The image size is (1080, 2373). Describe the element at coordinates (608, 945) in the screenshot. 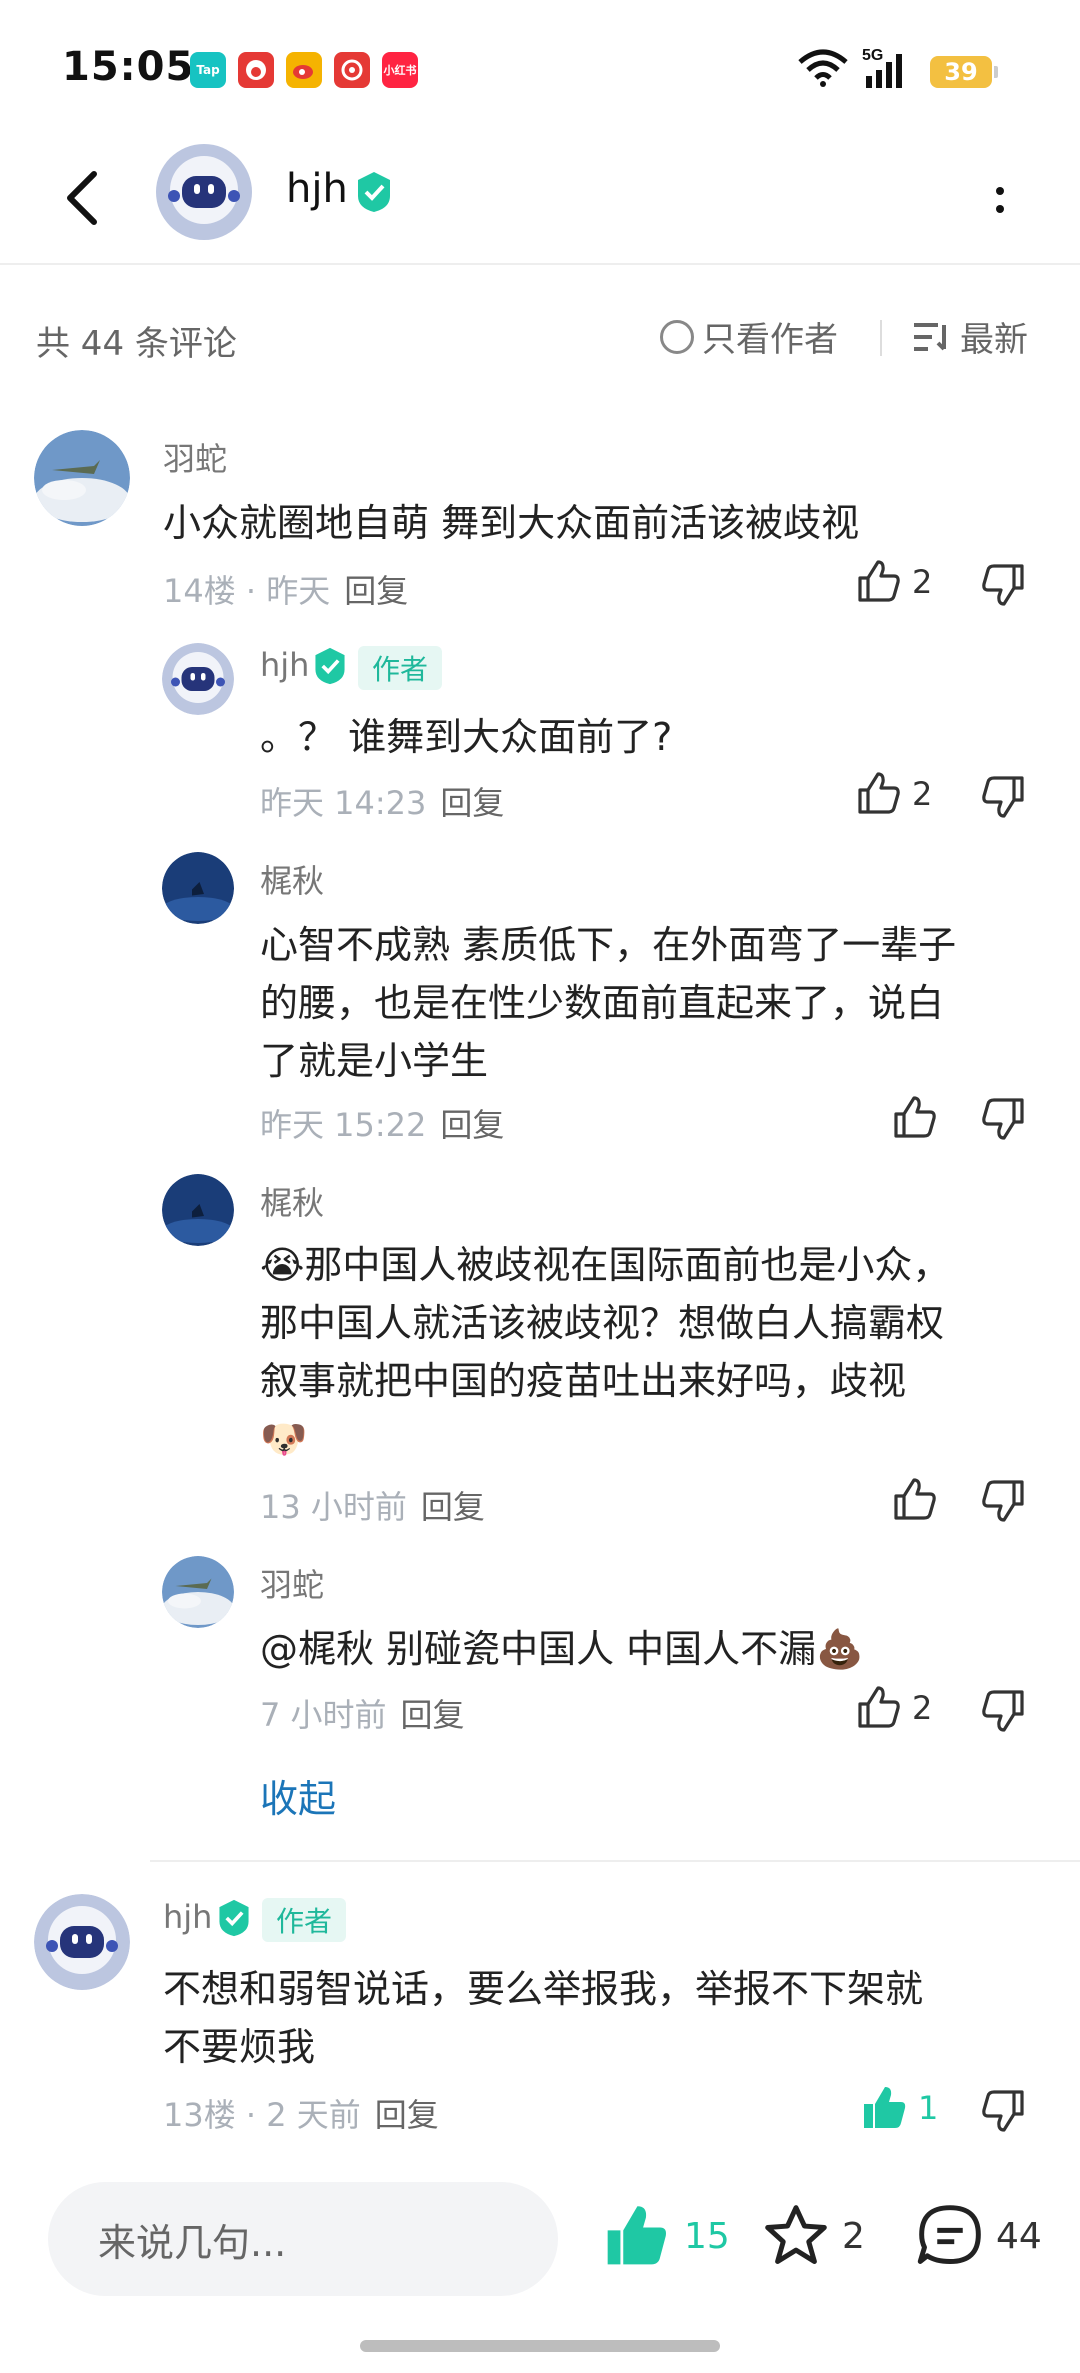

I see `comment-text-line: 心智不成熟 素质低下，在外面弯了一辈子` at that location.